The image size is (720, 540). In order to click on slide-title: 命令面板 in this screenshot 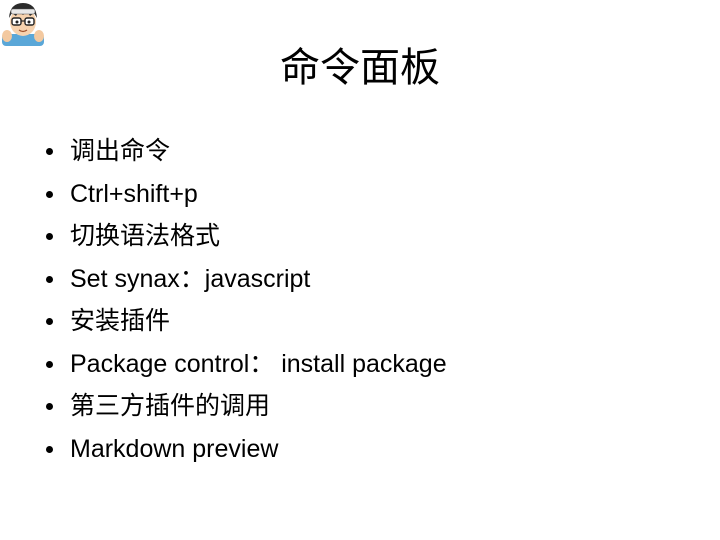, I will do `click(360, 68)`.